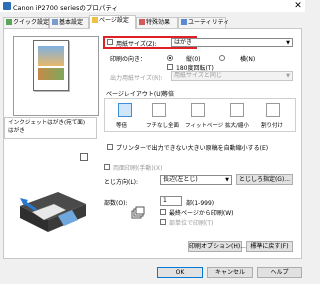 Image resolution: width=320 pixels, height=284 pixels. I want to click on auto-reduce-label: プリンターで出力できない大きい原稿を自動縮小する(E), so click(192, 148).